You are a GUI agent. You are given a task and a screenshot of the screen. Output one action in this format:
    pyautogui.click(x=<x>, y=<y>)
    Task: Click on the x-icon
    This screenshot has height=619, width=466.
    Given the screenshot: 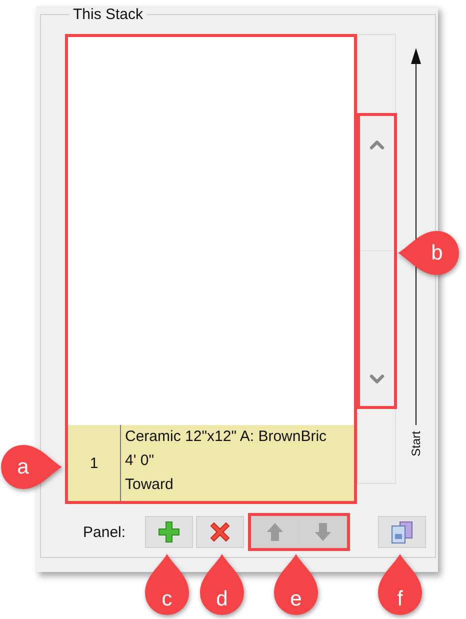 What is the action you would take?
    pyautogui.click(x=220, y=532)
    